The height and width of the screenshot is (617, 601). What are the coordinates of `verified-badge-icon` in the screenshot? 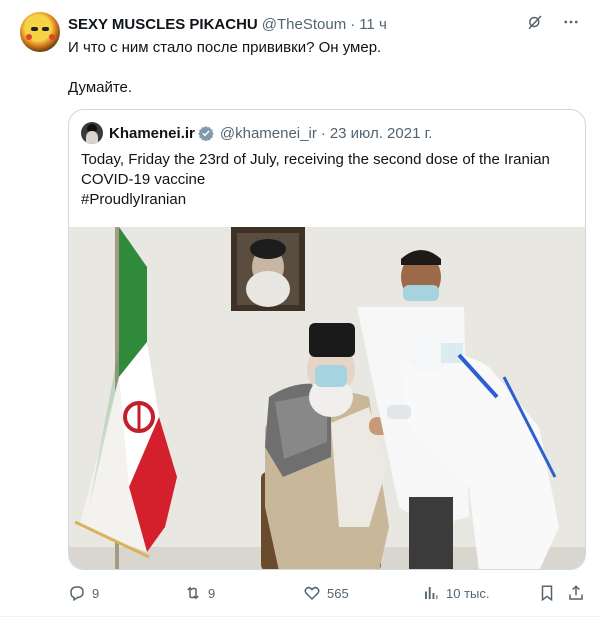 It's located at (206, 133).